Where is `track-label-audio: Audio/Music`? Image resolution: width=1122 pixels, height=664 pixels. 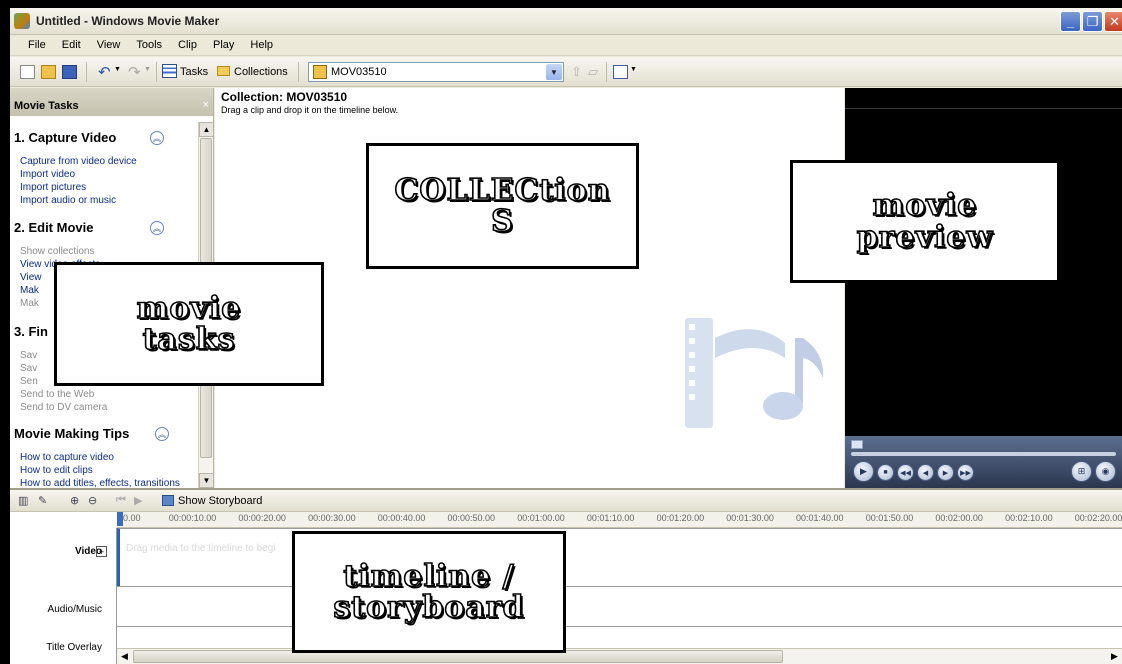
track-label-audio: Audio/Music is located at coordinates (74, 609).